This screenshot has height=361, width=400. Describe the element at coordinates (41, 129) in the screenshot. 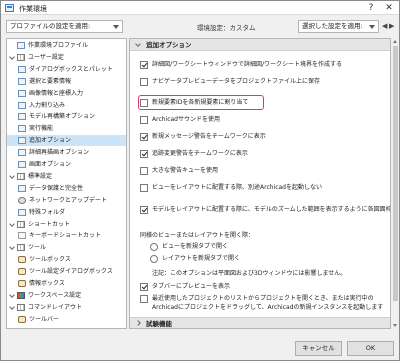

I see `tree-item-label: 実行機能` at that location.